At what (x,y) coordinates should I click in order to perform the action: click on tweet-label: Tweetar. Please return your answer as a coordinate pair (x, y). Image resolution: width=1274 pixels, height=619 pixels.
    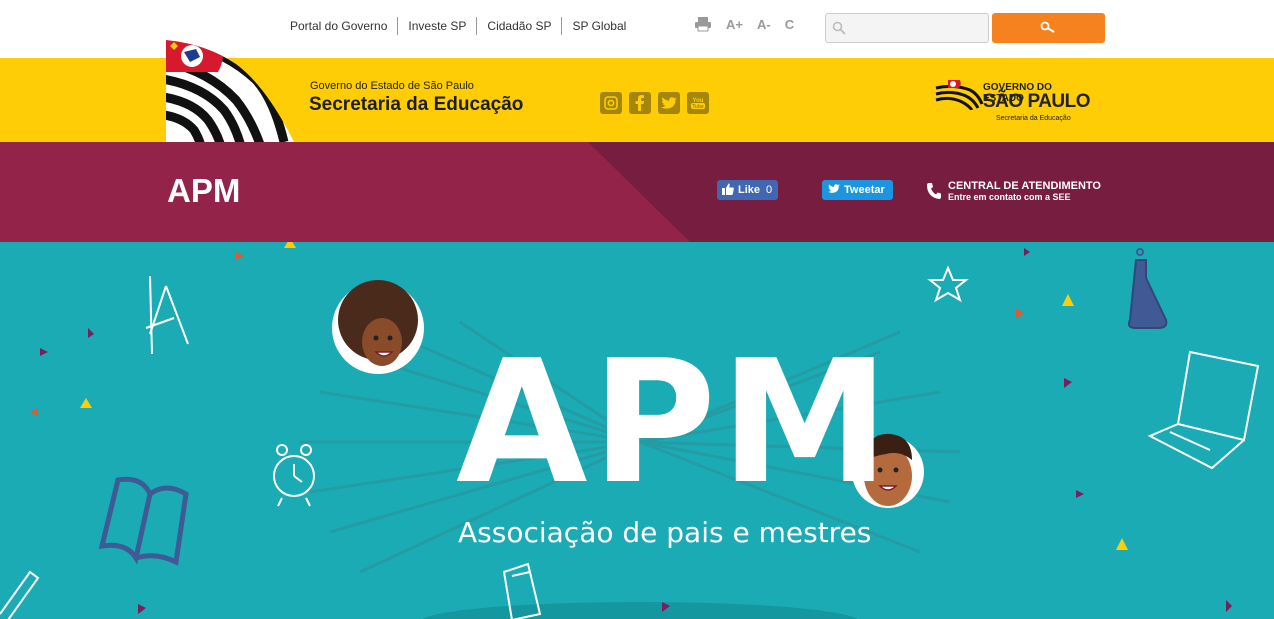
    Looking at the image, I should click on (864, 190).